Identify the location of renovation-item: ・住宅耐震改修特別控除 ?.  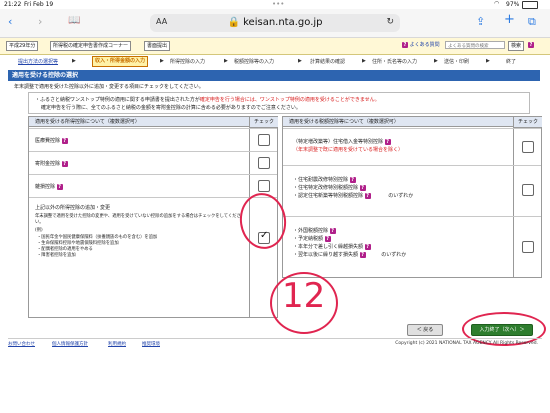
(324, 180).